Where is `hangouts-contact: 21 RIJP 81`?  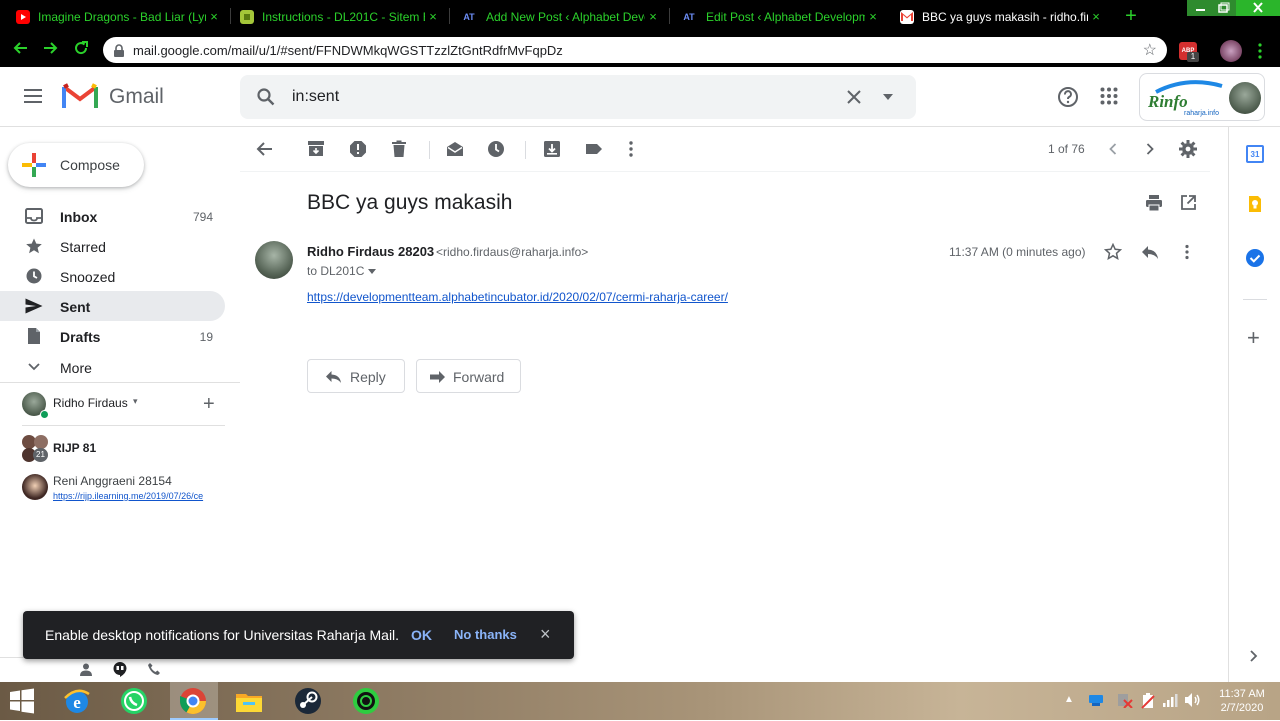 hangouts-contact: 21 RIJP 81 is located at coordinates (120, 448).